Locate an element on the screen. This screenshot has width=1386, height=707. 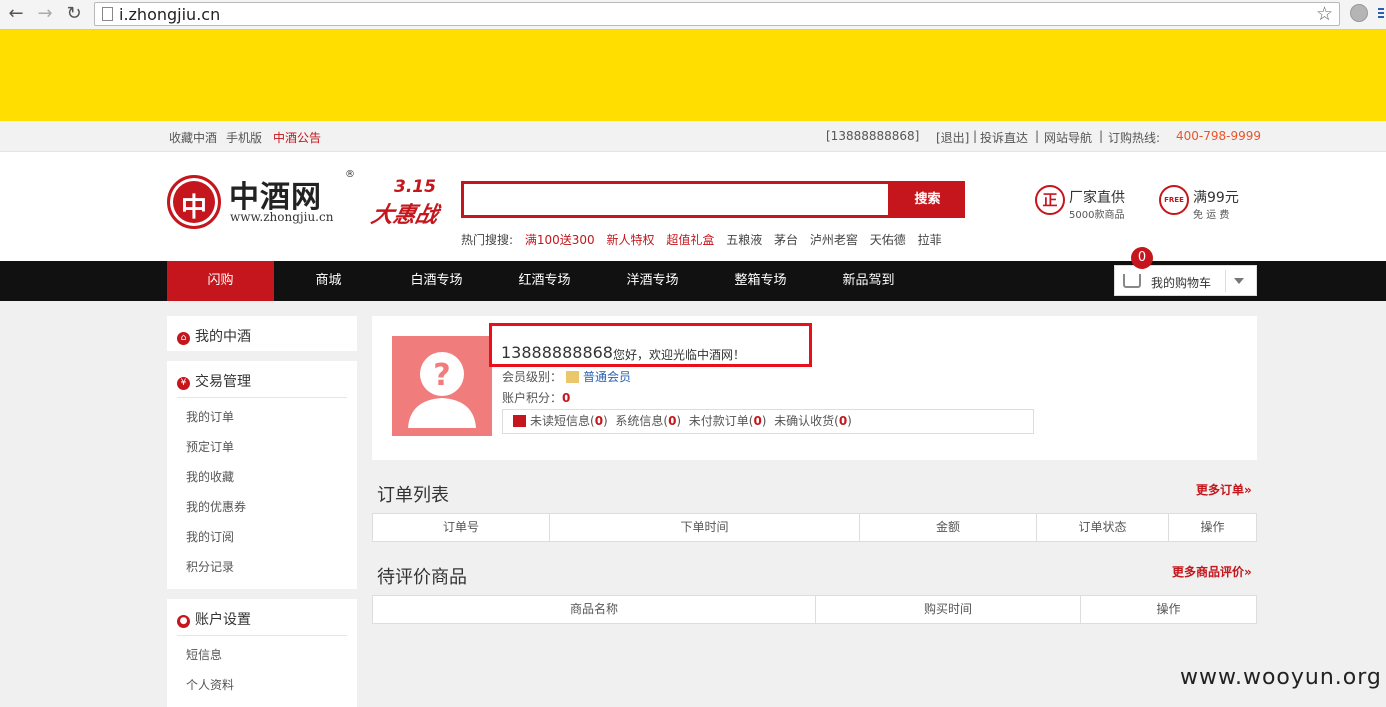
column-header: 订单状态 is located at coordinates (1103, 527).